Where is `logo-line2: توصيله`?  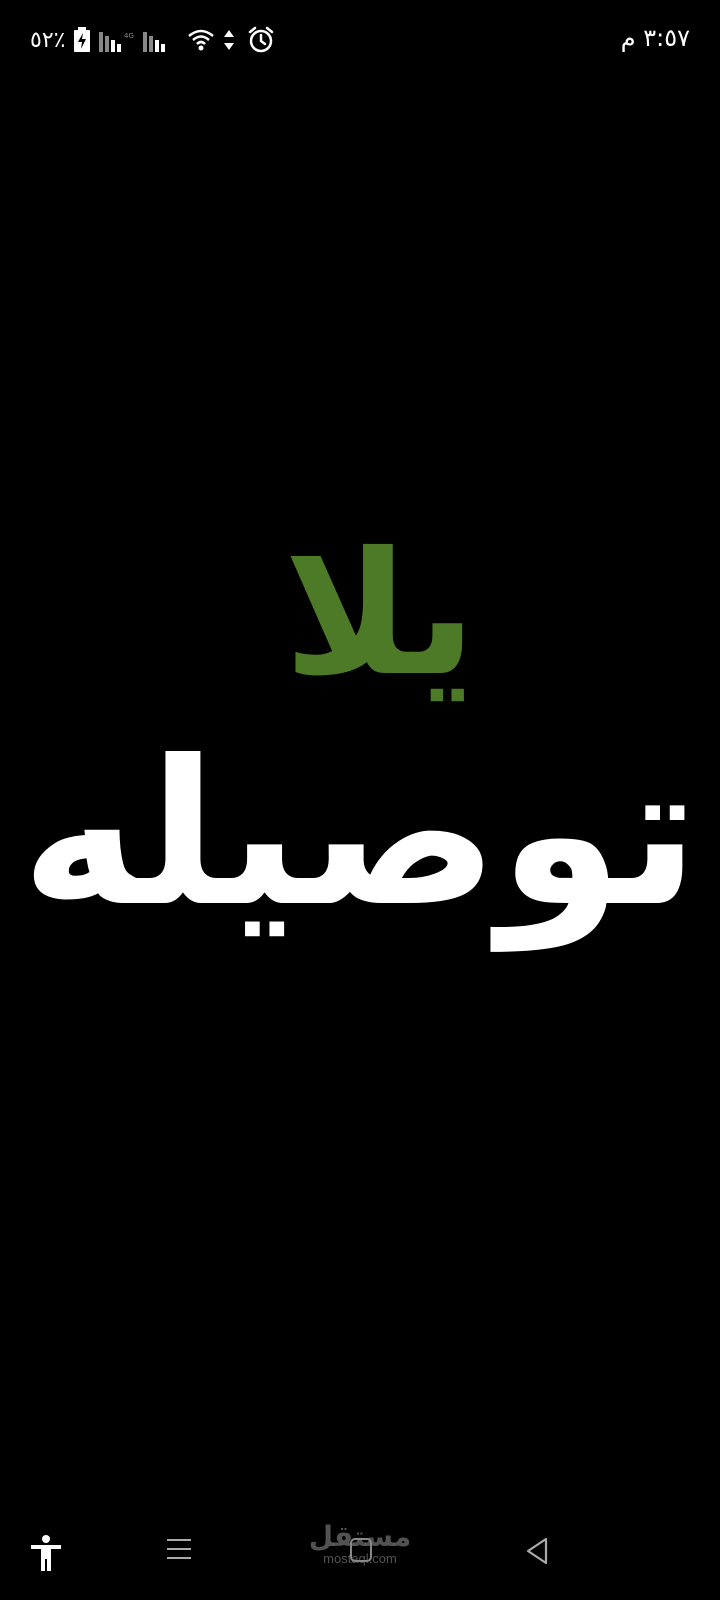
logo-line2: توصيله is located at coordinates (360, 834).